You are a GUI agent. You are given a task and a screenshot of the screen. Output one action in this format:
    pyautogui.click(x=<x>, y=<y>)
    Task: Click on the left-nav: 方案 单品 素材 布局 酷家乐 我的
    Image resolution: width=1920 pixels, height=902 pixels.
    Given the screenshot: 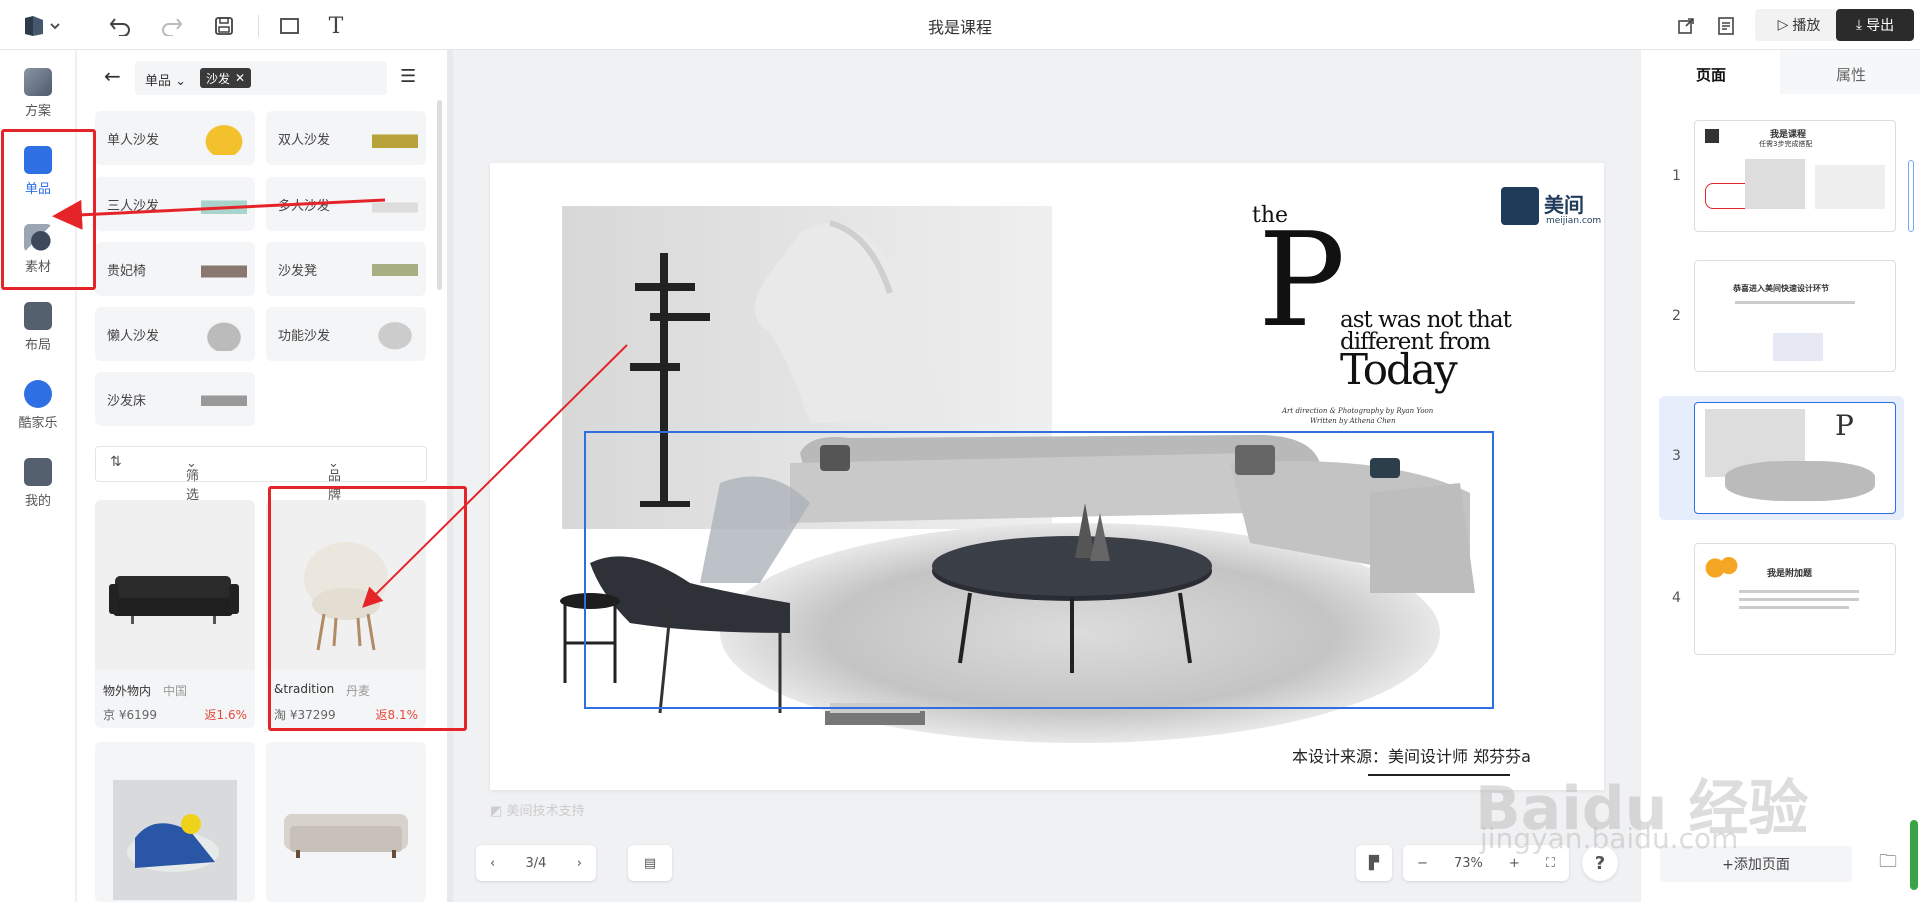 What is the action you would take?
    pyautogui.click(x=38, y=476)
    